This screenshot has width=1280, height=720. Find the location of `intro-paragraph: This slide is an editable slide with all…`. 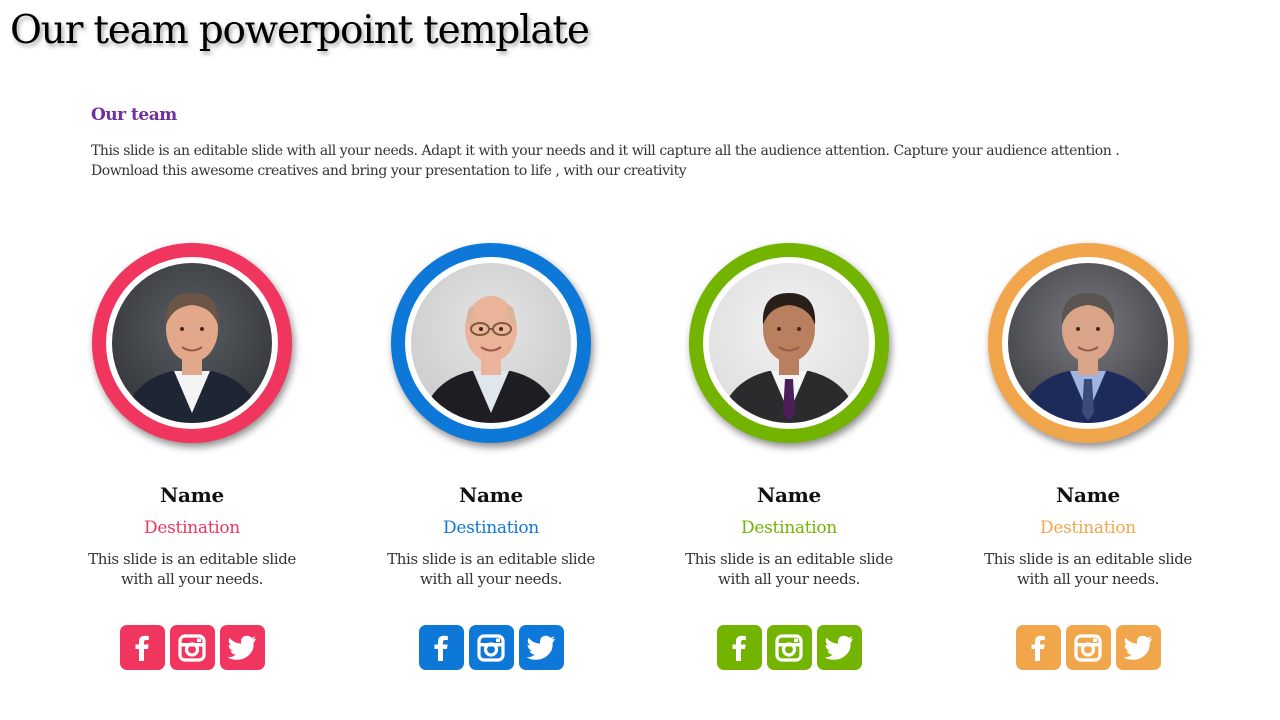

intro-paragraph: This slide is an editable slide with all… is located at coordinates (631, 161).